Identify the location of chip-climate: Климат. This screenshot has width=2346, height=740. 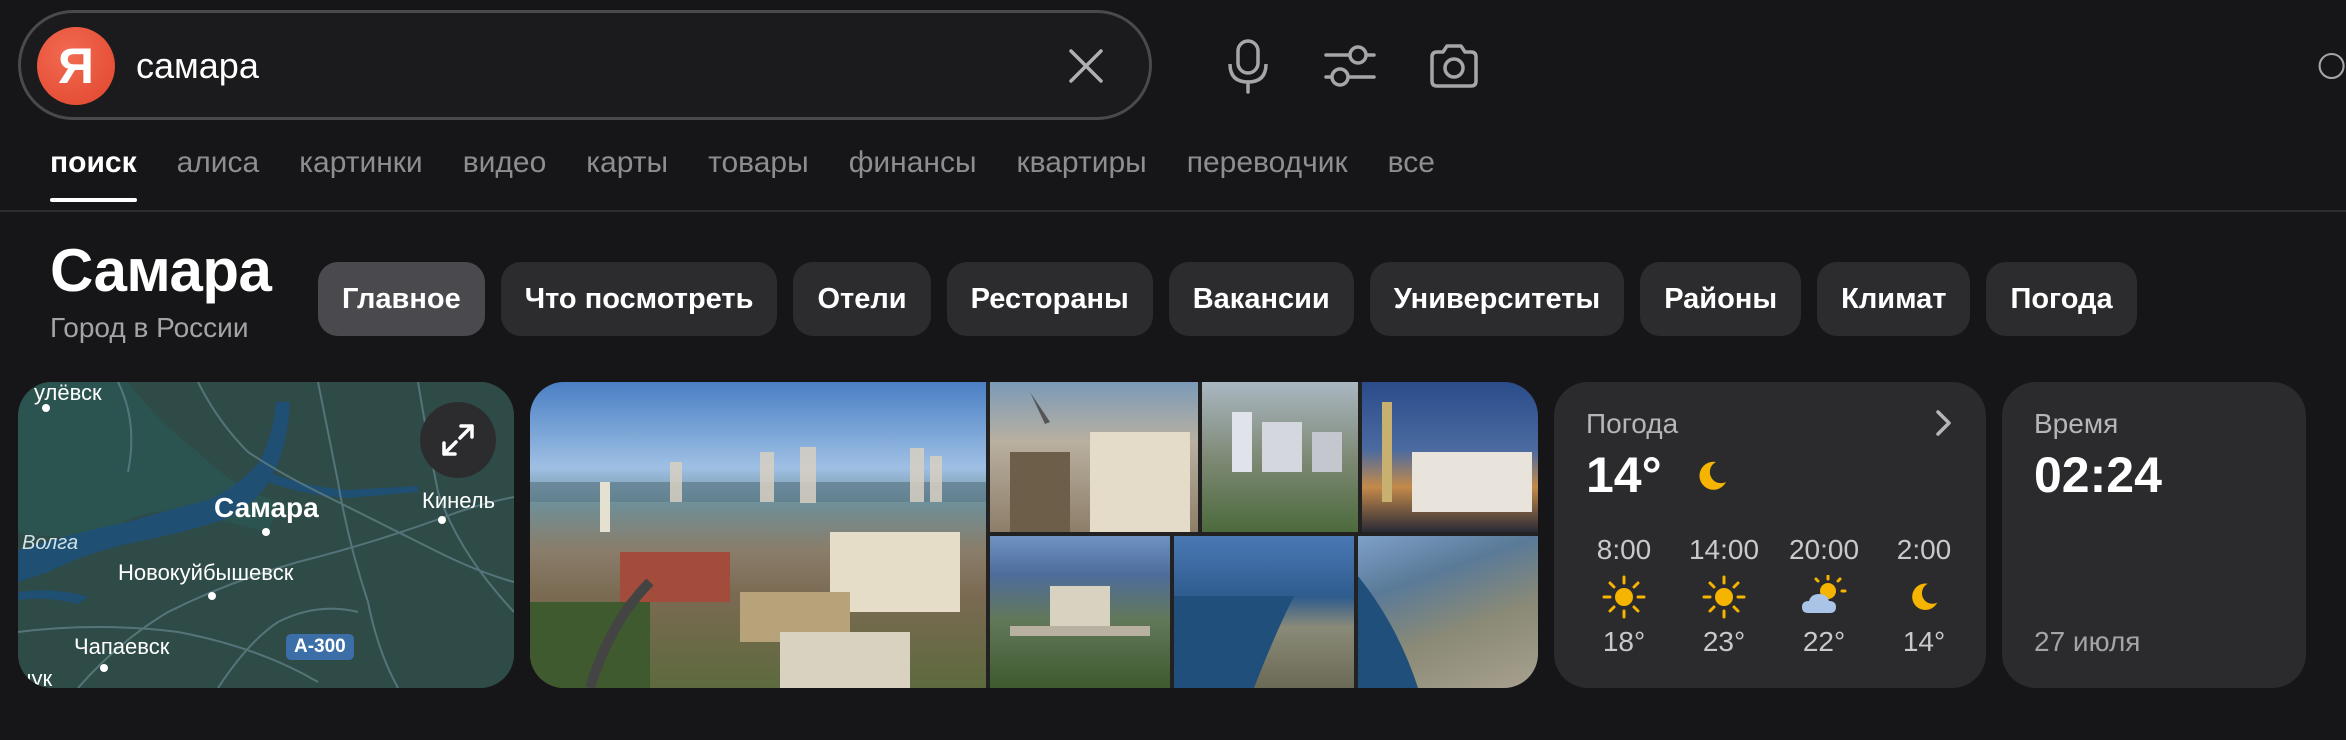
(1894, 299).